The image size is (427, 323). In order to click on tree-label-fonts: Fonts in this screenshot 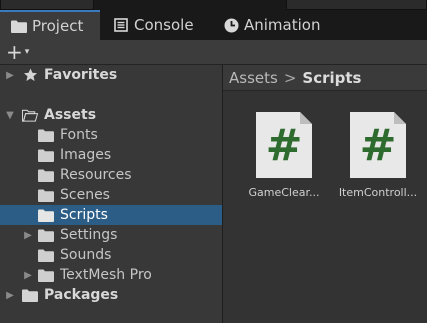, I will do `click(79, 135)`.